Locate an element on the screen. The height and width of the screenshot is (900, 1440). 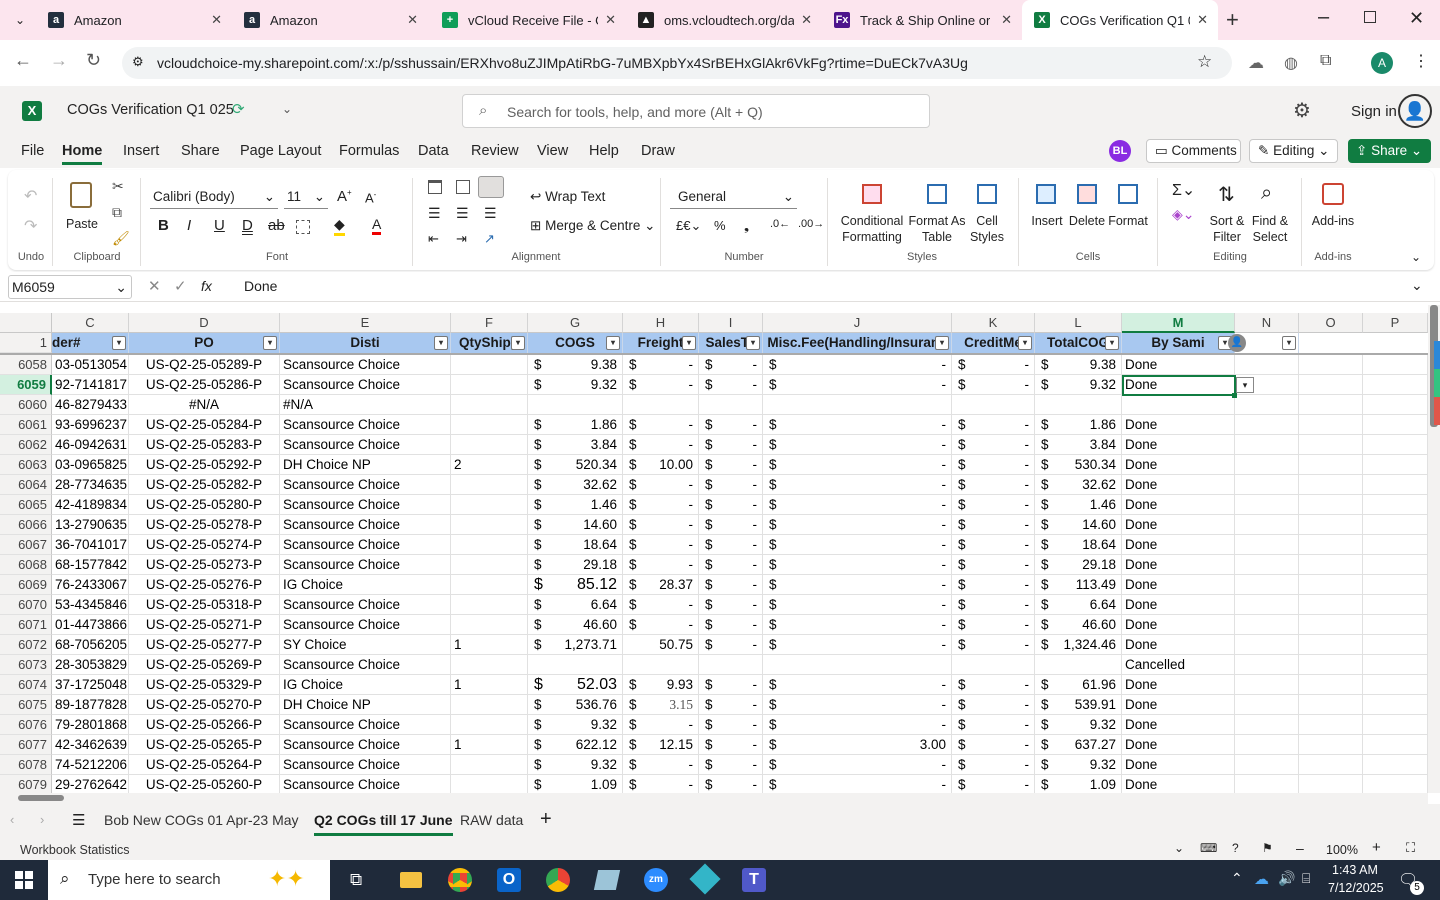
app-icon is located at coordinates (607, 880).